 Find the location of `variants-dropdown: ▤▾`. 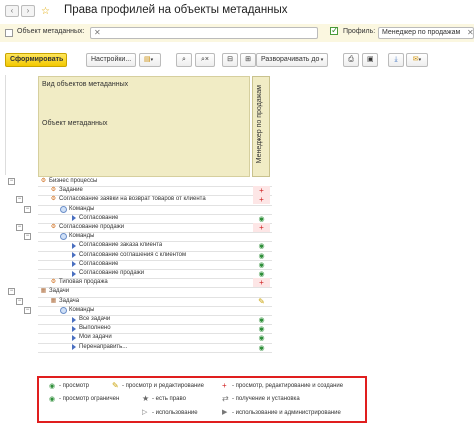

variants-dropdown: ▤▾ is located at coordinates (150, 60).